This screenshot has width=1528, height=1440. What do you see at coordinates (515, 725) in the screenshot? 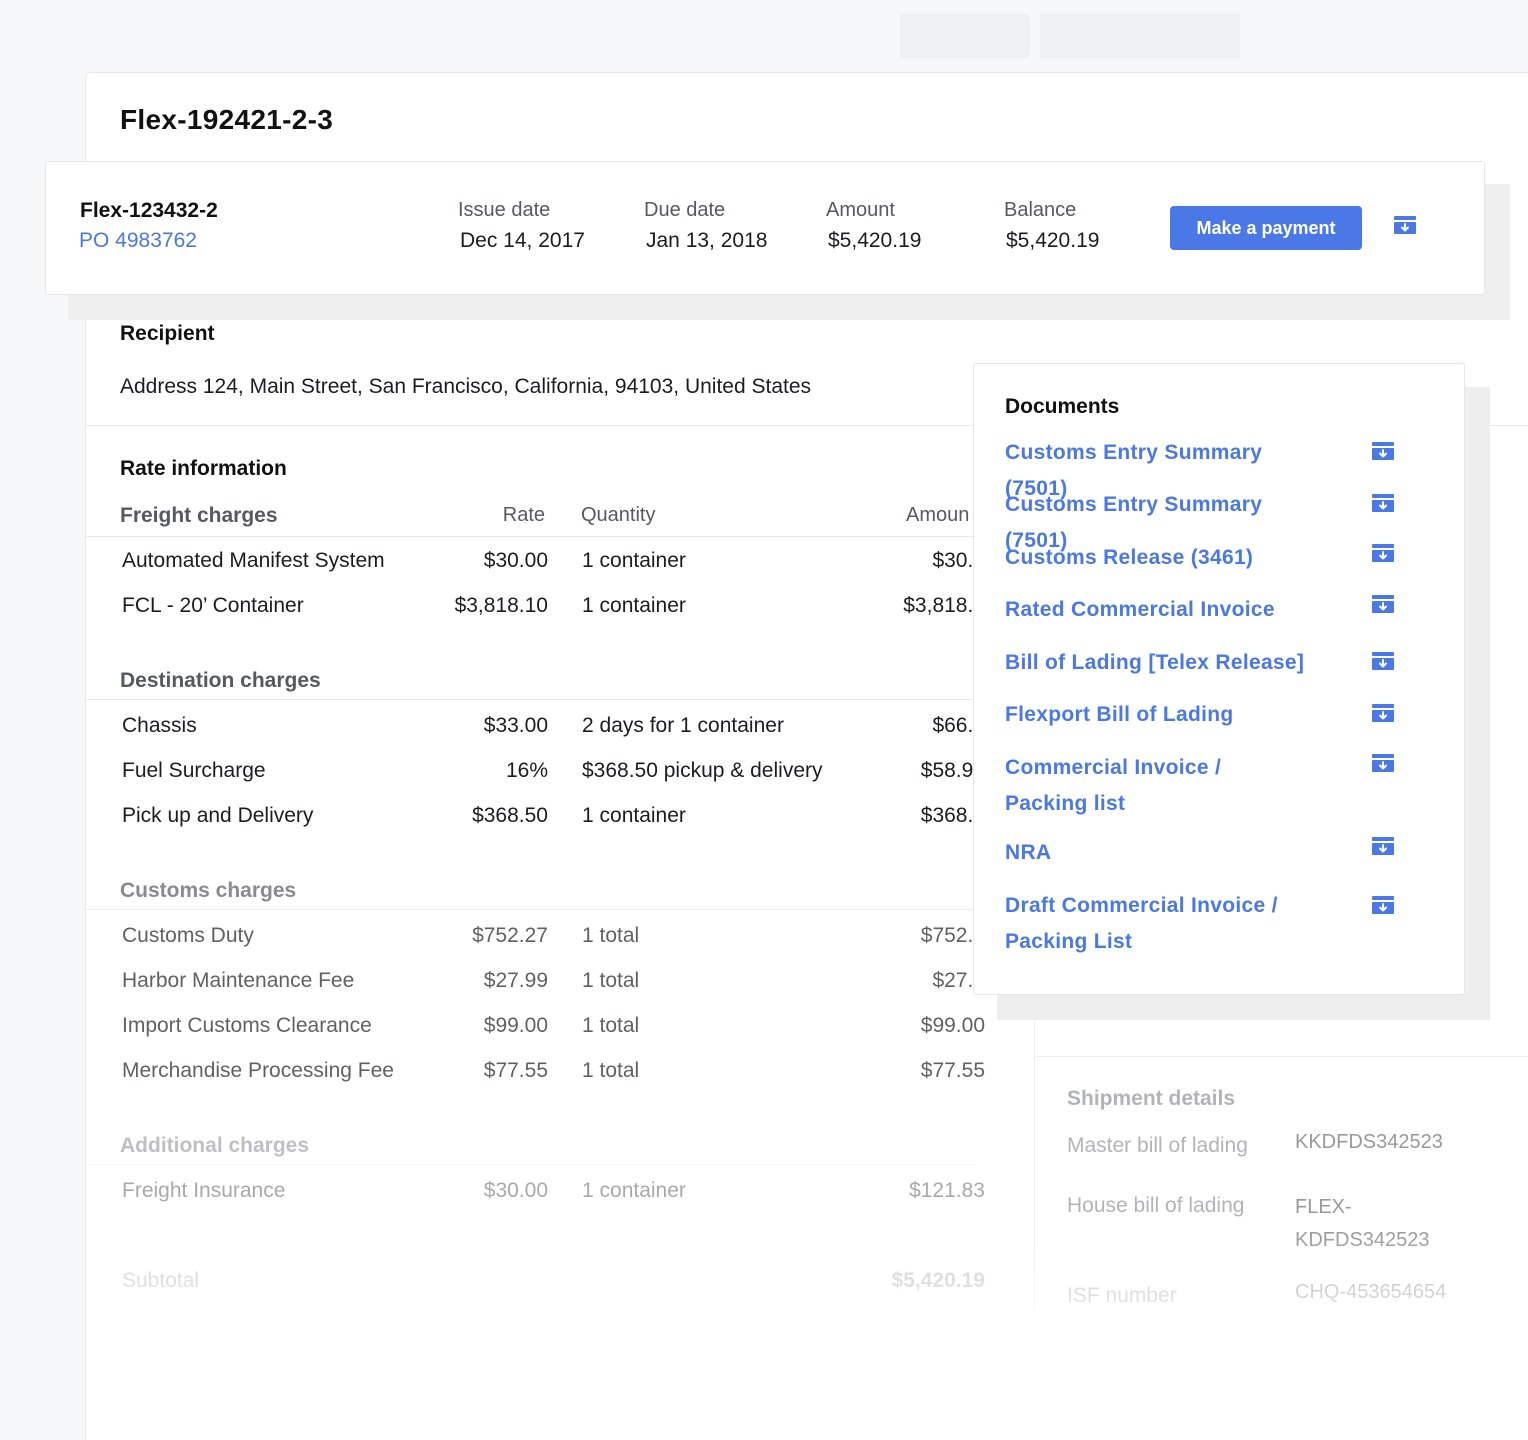
I see `charge-rate: $33.00` at bounding box center [515, 725].